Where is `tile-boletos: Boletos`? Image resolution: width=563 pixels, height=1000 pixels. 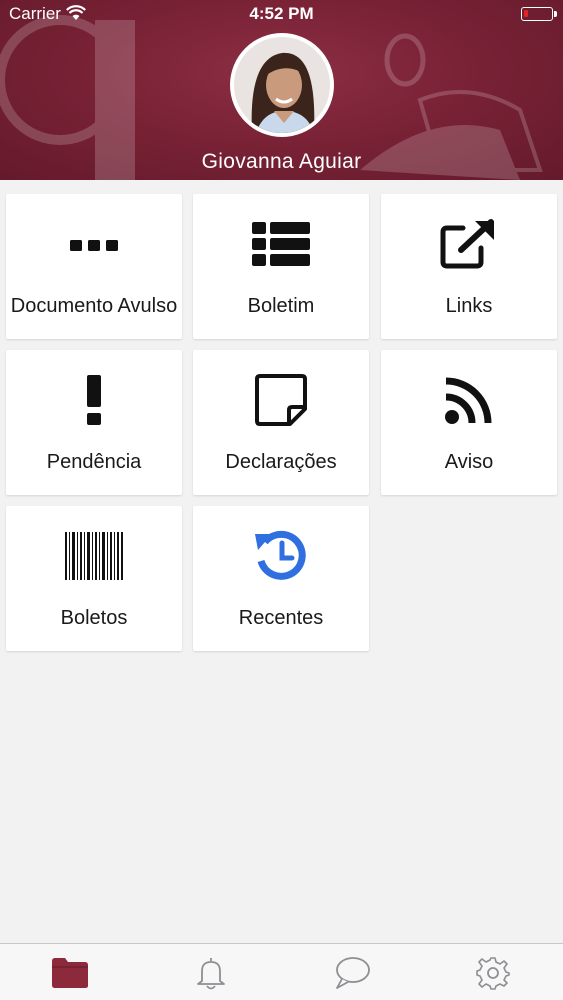 tile-boletos: Boletos is located at coordinates (94, 578).